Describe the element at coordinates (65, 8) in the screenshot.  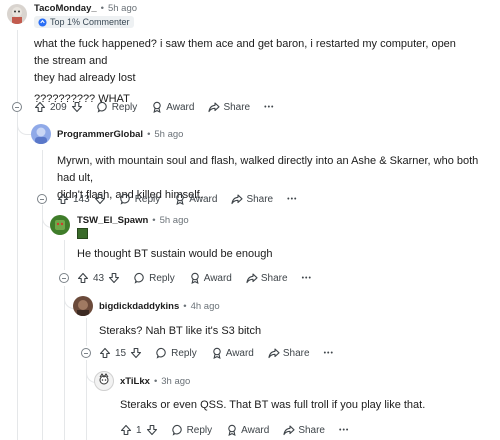
I see `username: TacoMonday_` at that location.